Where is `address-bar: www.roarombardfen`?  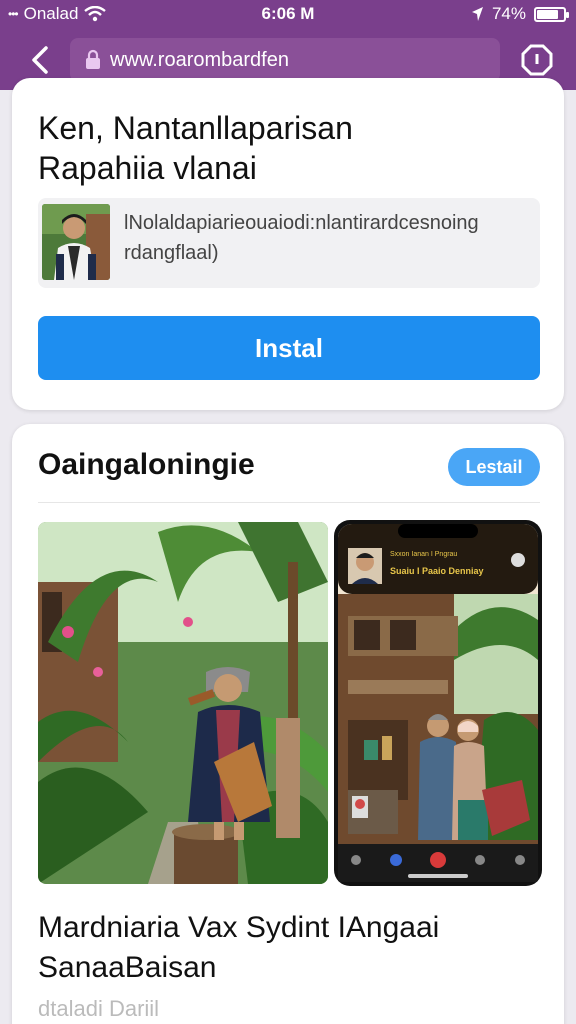
address-bar: www.roarombardfen is located at coordinates (285, 60).